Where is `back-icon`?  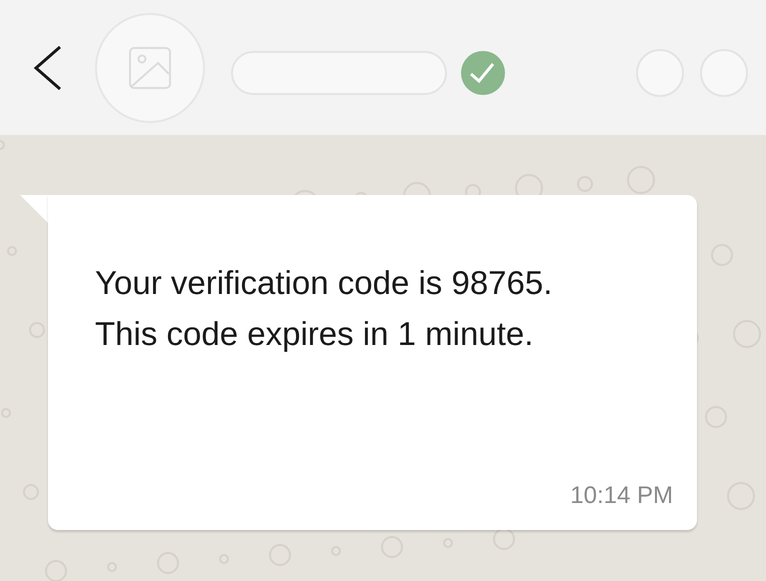
back-icon is located at coordinates (48, 67).